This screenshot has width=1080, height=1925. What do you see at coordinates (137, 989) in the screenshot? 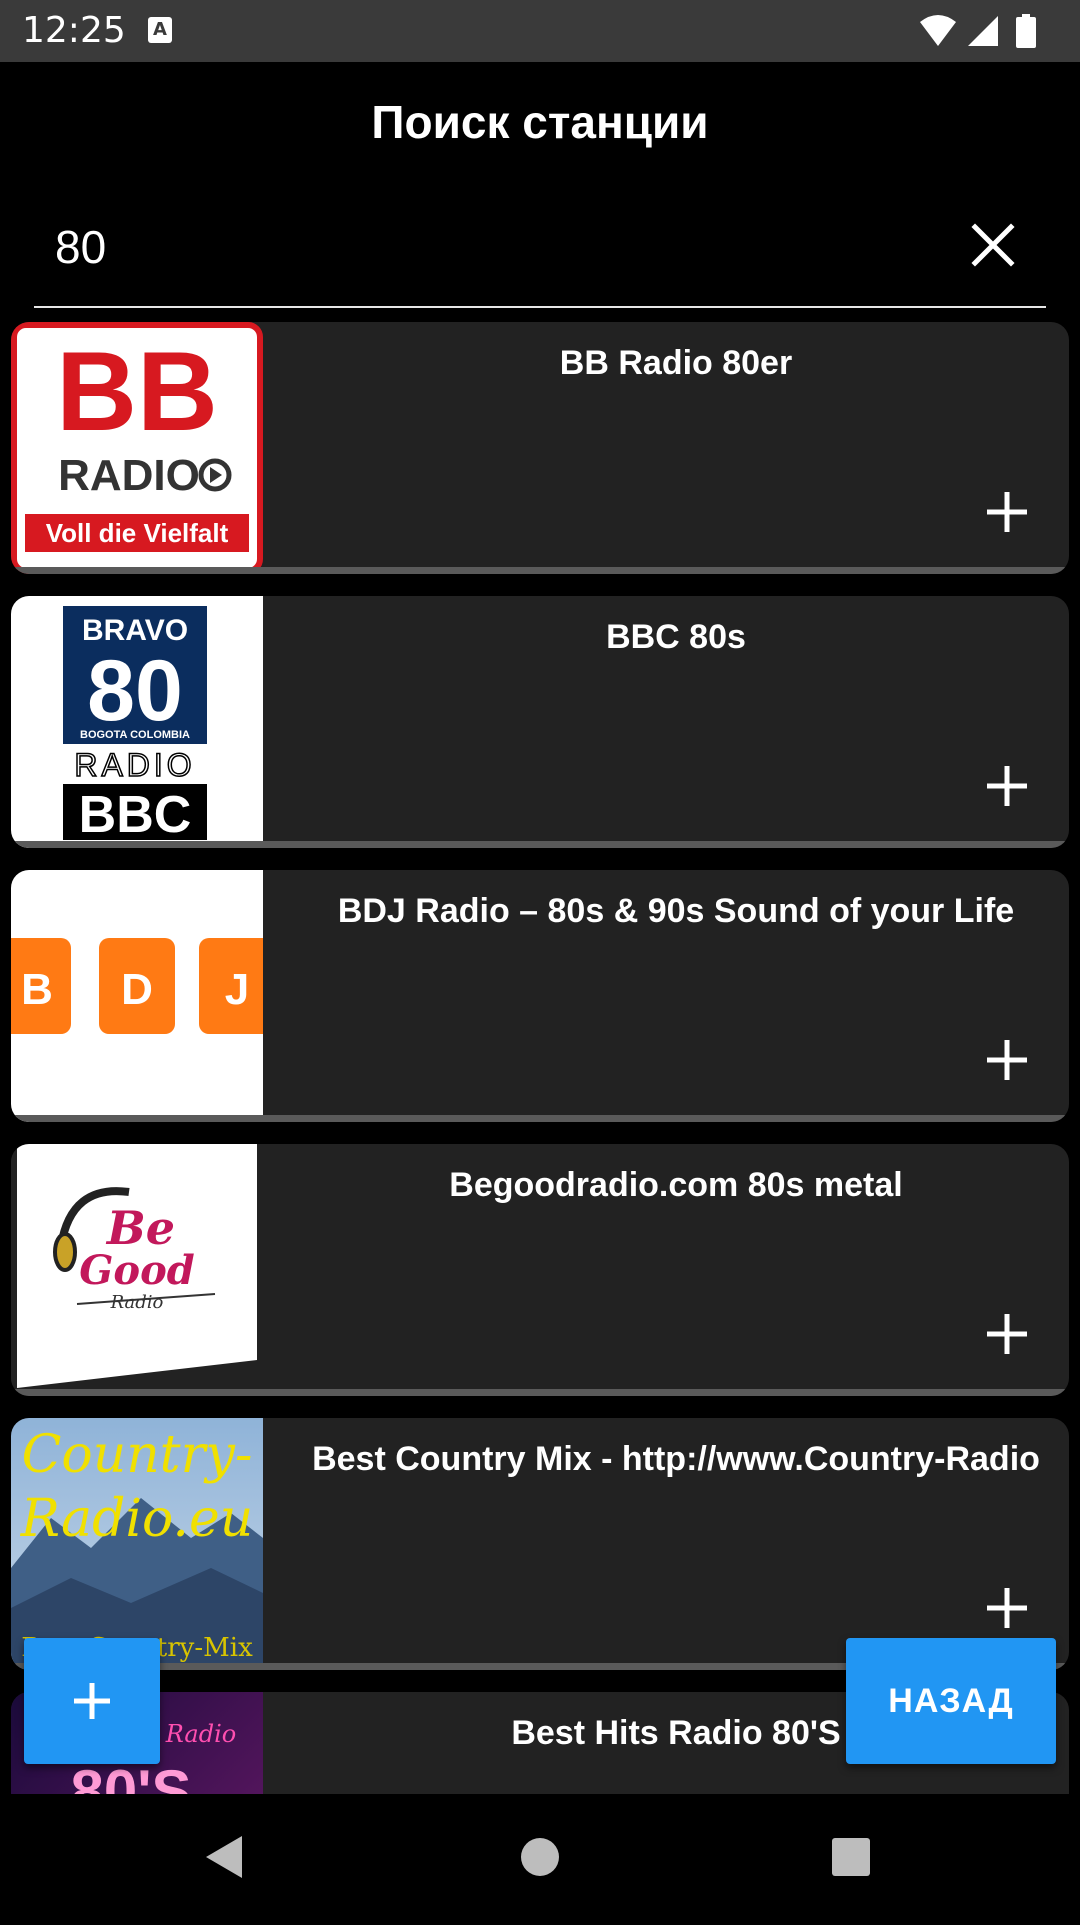
I see `logo-text: D` at bounding box center [137, 989].